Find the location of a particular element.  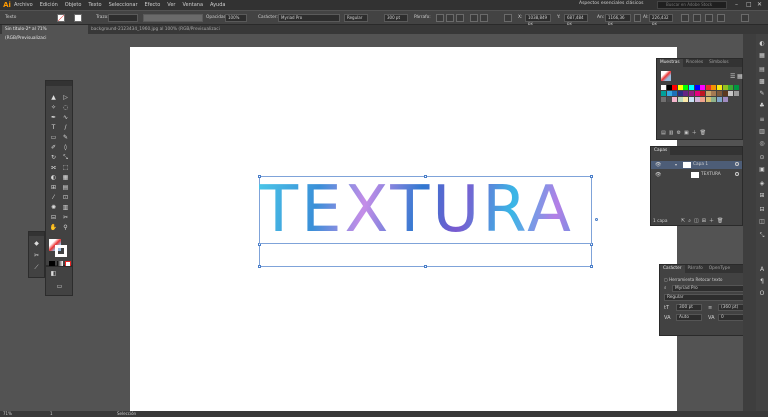

variable-width-field is located at coordinates (173, 18).